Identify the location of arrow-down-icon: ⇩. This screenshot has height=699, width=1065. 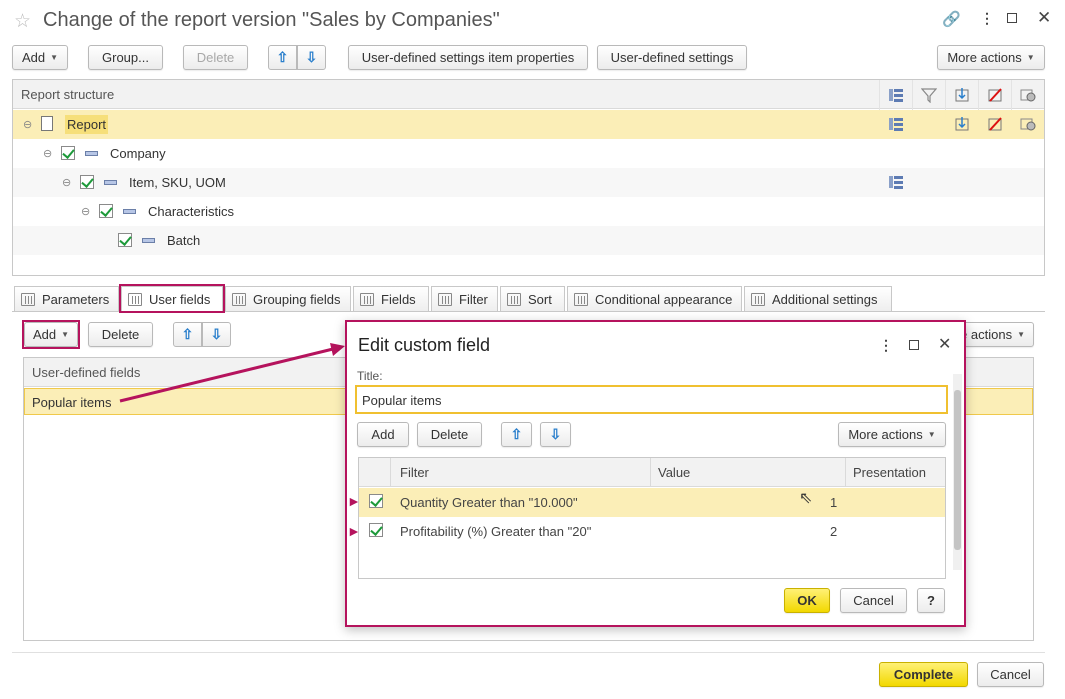
(555, 434).